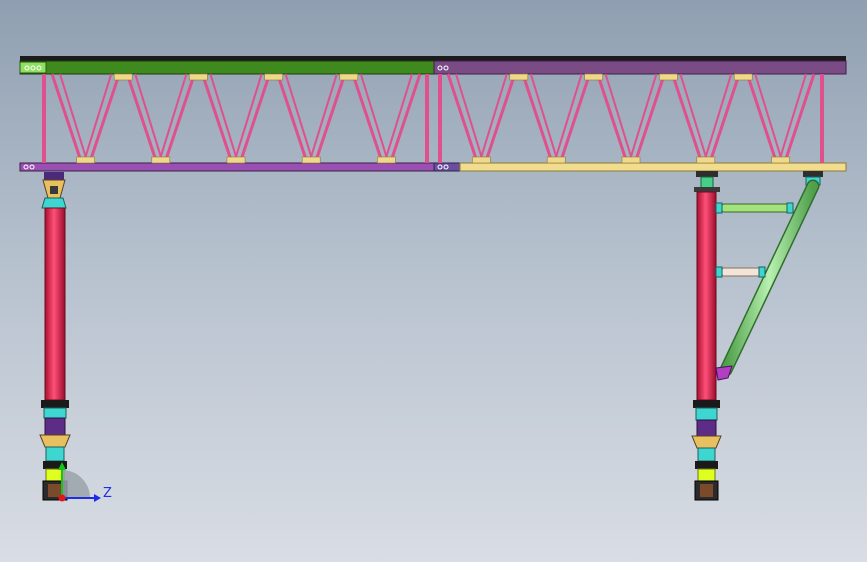  Describe the element at coordinates (706, 296) in the screenshot. I see `right-column-tube` at that location.